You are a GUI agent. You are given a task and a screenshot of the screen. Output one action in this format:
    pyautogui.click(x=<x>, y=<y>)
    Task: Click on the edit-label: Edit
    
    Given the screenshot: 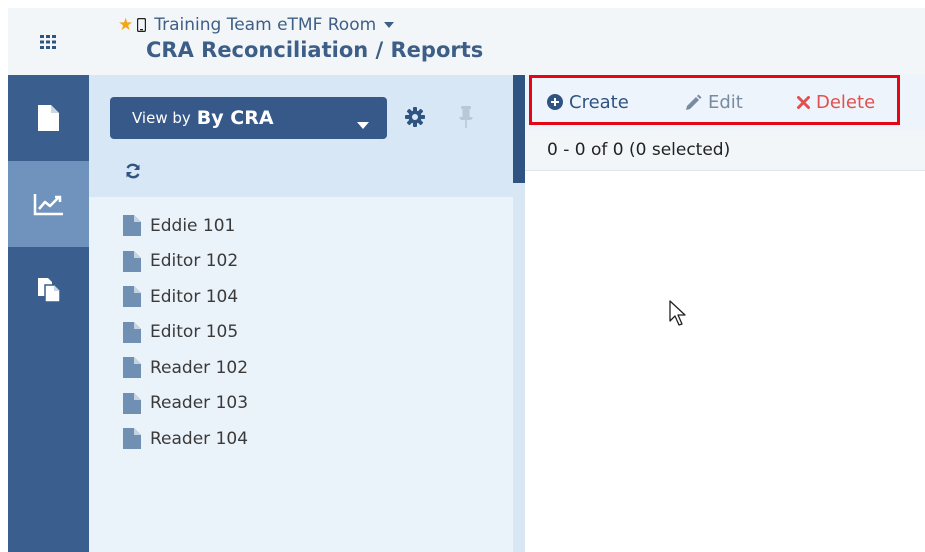 What is the action you would take?
    pyautogui.click(x=725, y=102)
    